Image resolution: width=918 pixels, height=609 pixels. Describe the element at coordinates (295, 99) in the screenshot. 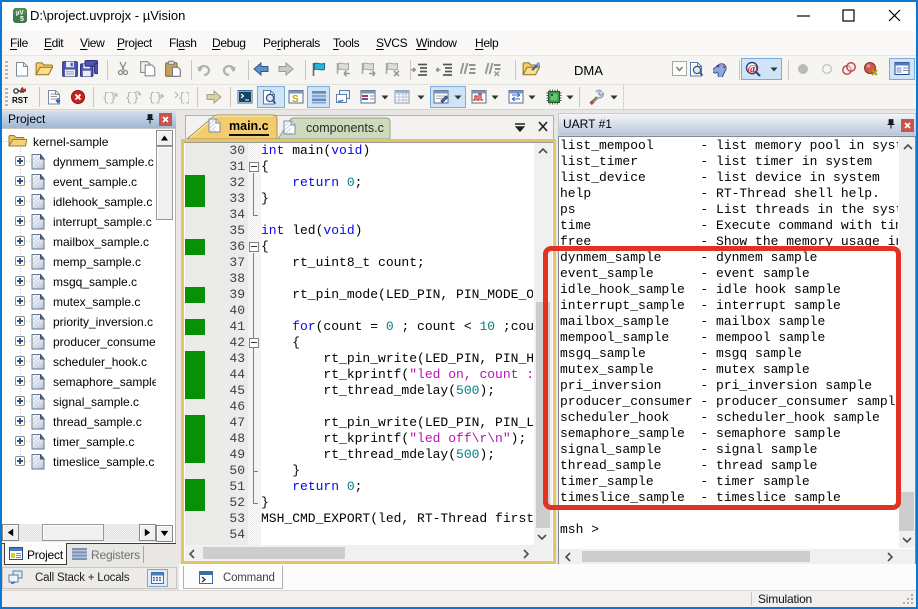

I see `svg-text: S` at that location.